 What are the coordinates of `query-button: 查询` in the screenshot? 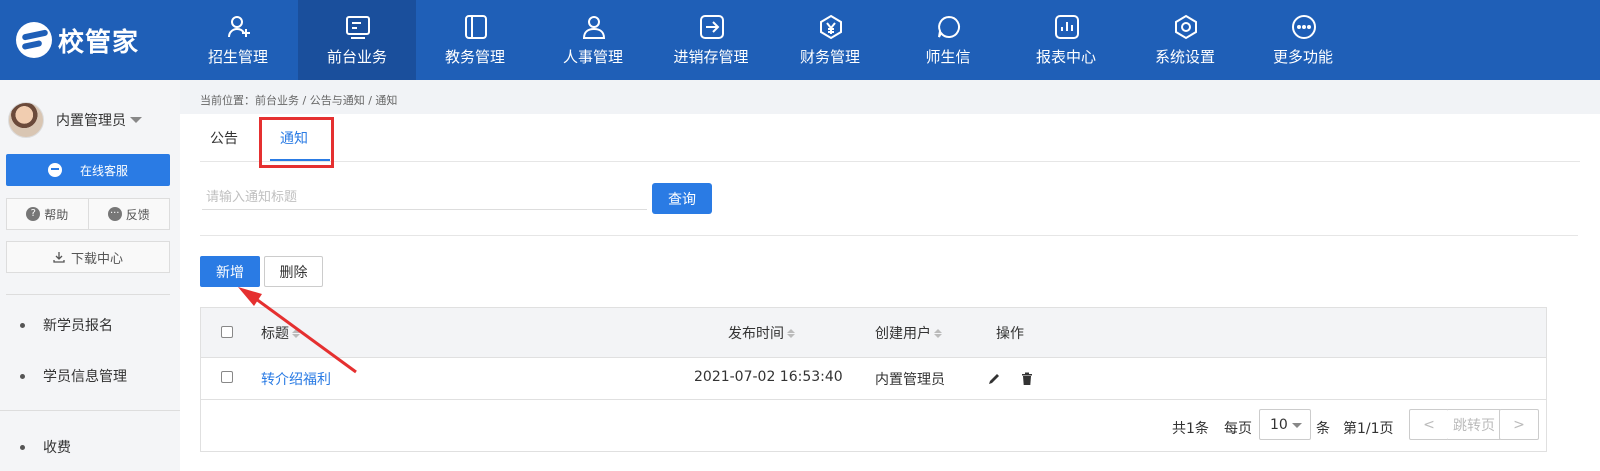 It's located at (682, 198).